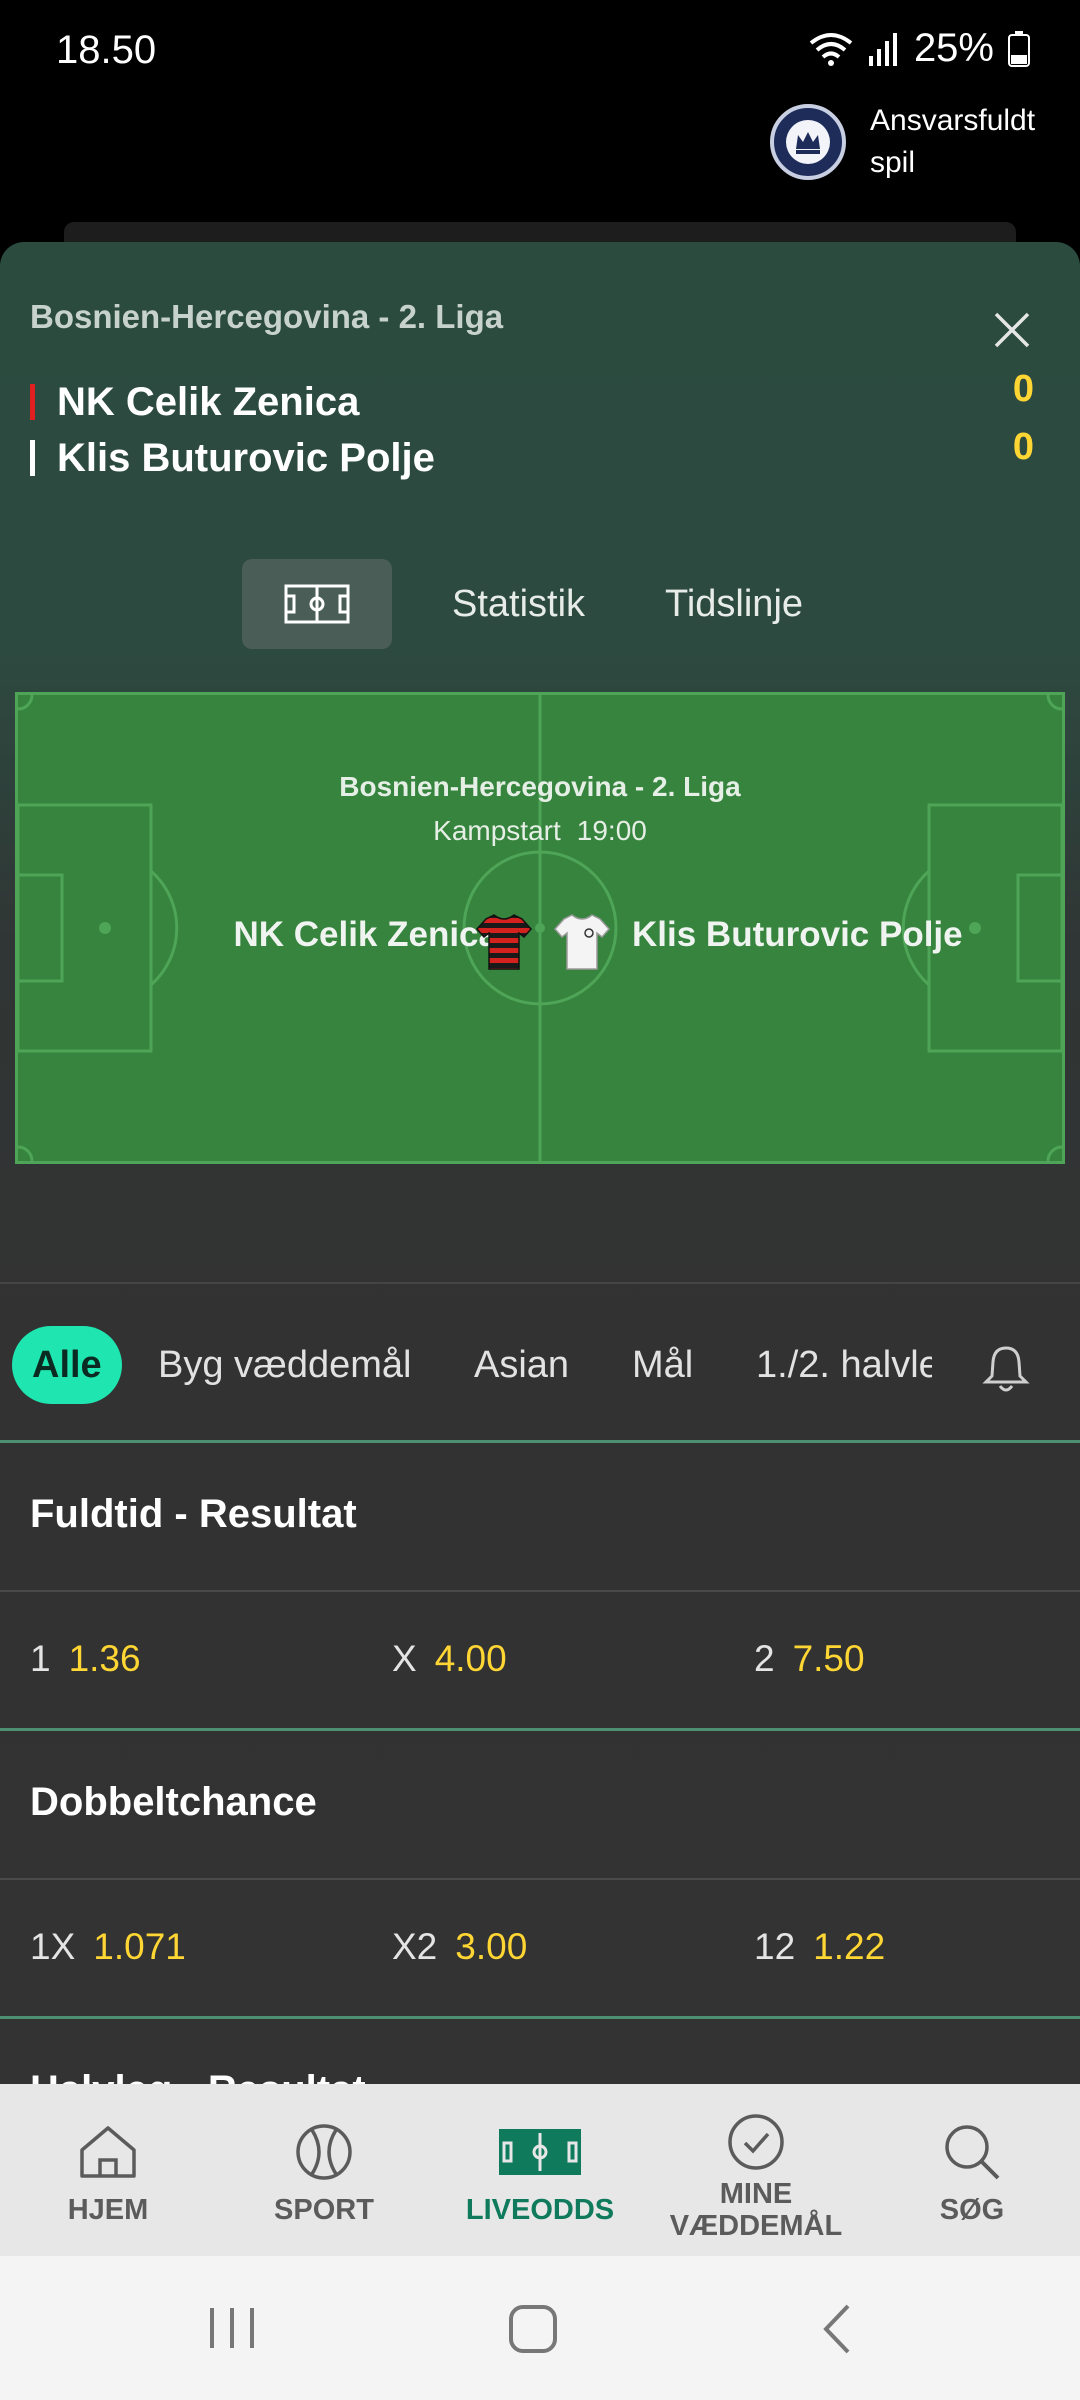 This screenshot has width=1080, height=2400. What do you see at coordinates (106, 50) in the screenshot?
I see `status-time: 18.50` at bounding box center [106, 50].